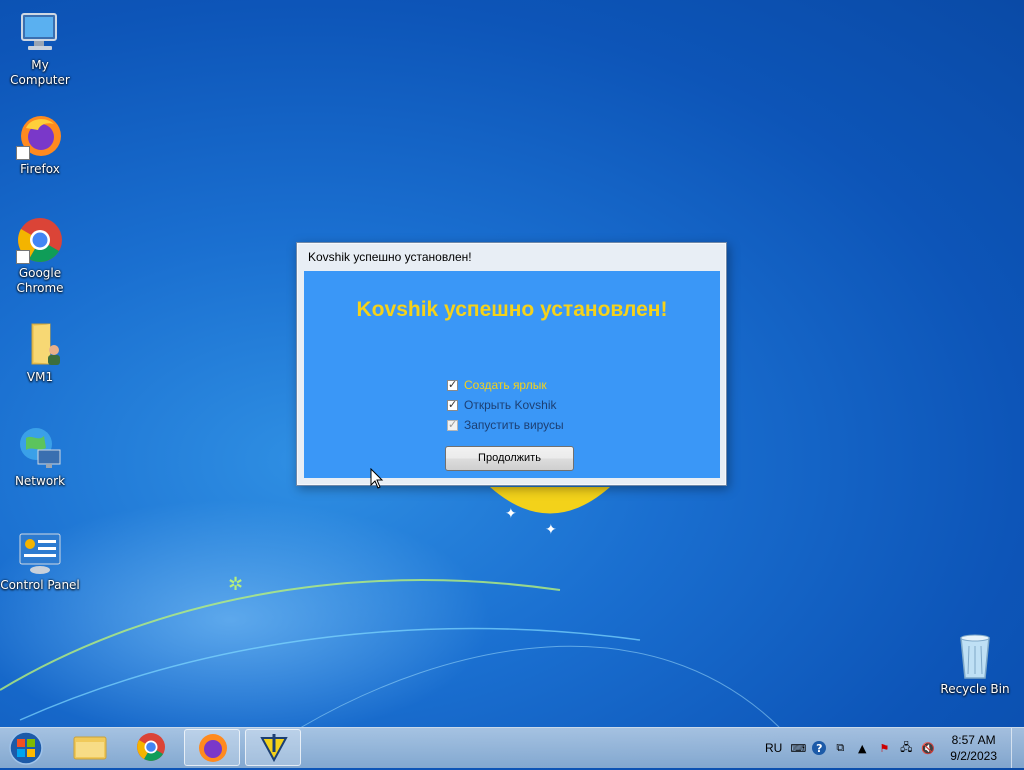 Image resolution: width=1024 pixels, height=770 pixels. I want to click on desktop-icon-my-computer: My Computer, so click(40, 48).